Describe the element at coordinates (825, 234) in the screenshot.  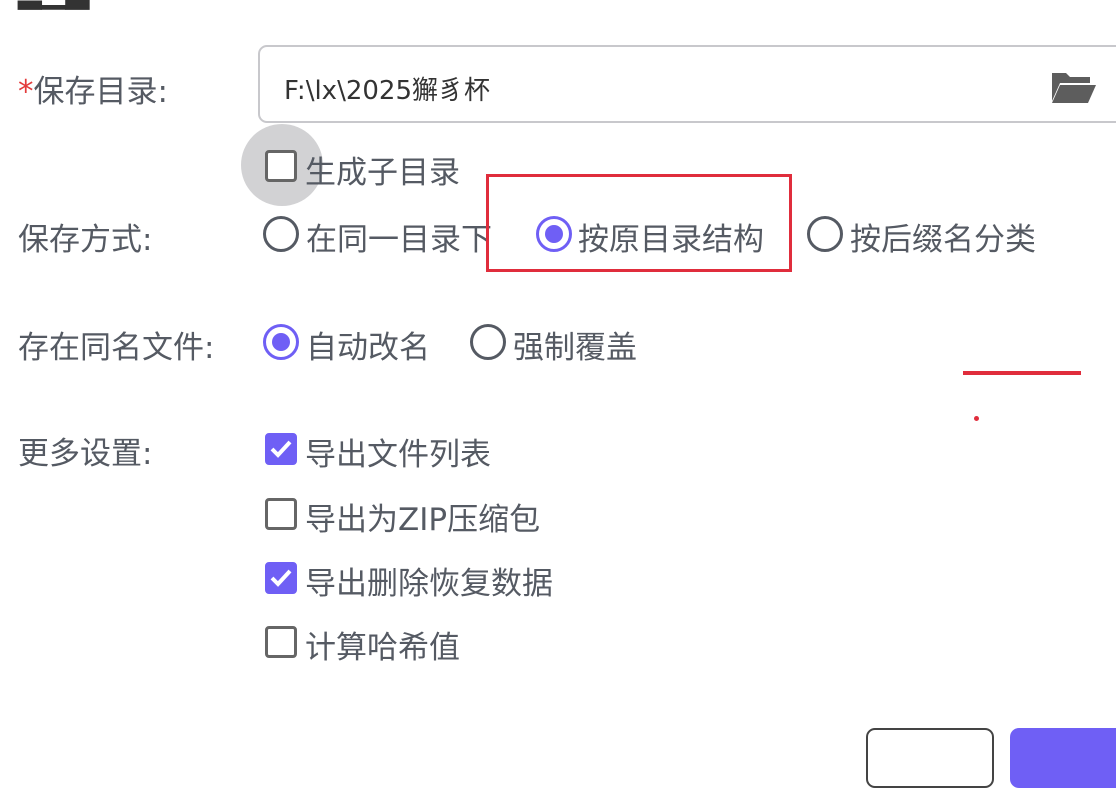
I see `radio-by-extension` at that location.